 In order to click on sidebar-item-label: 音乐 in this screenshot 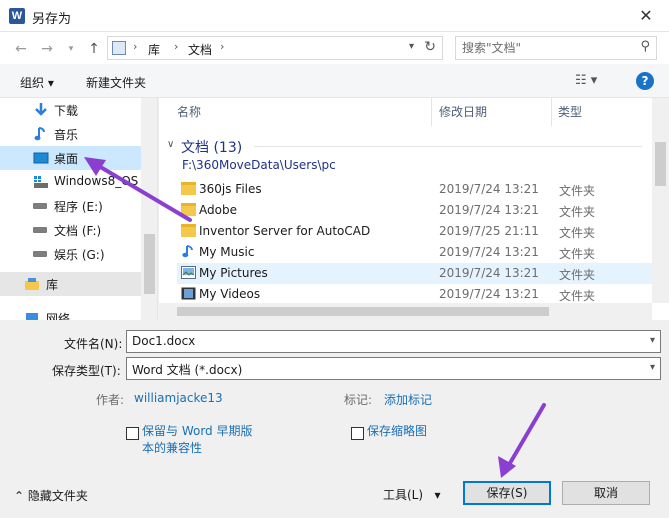, I will do `click(66, 135)`.